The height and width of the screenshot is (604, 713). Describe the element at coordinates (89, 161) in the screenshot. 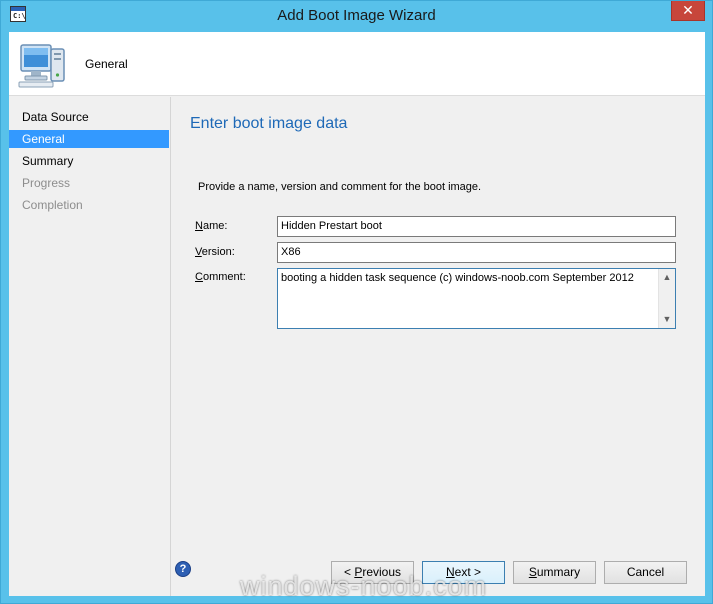

I see `nav-item-summary: Summary` at that location.